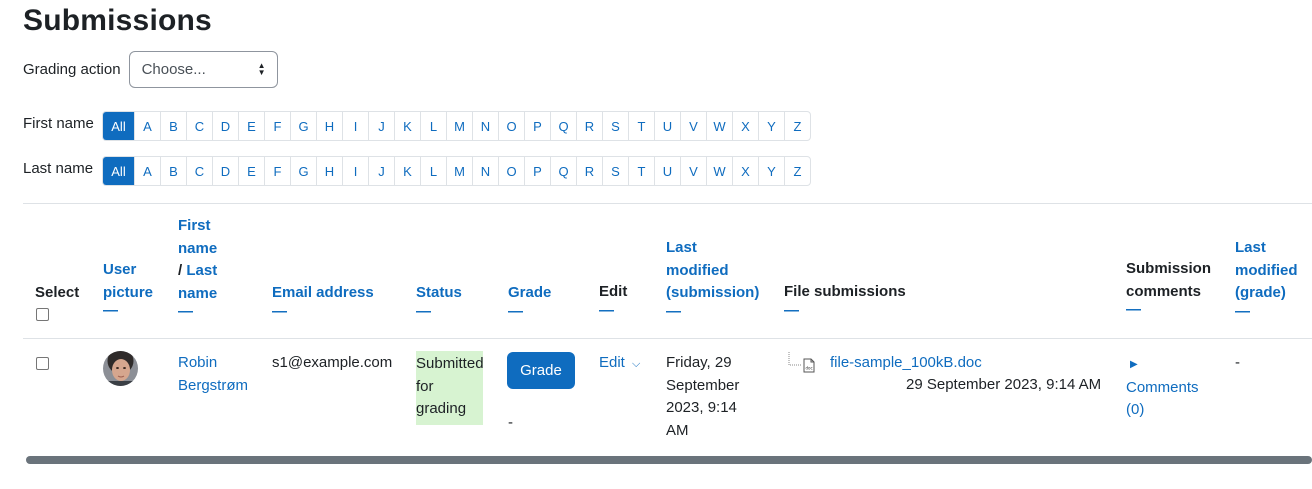 Image resolution: width=1312 pixels, height=489 pixels. I want to click on first-name-initial-n: N, so click(485, 126).